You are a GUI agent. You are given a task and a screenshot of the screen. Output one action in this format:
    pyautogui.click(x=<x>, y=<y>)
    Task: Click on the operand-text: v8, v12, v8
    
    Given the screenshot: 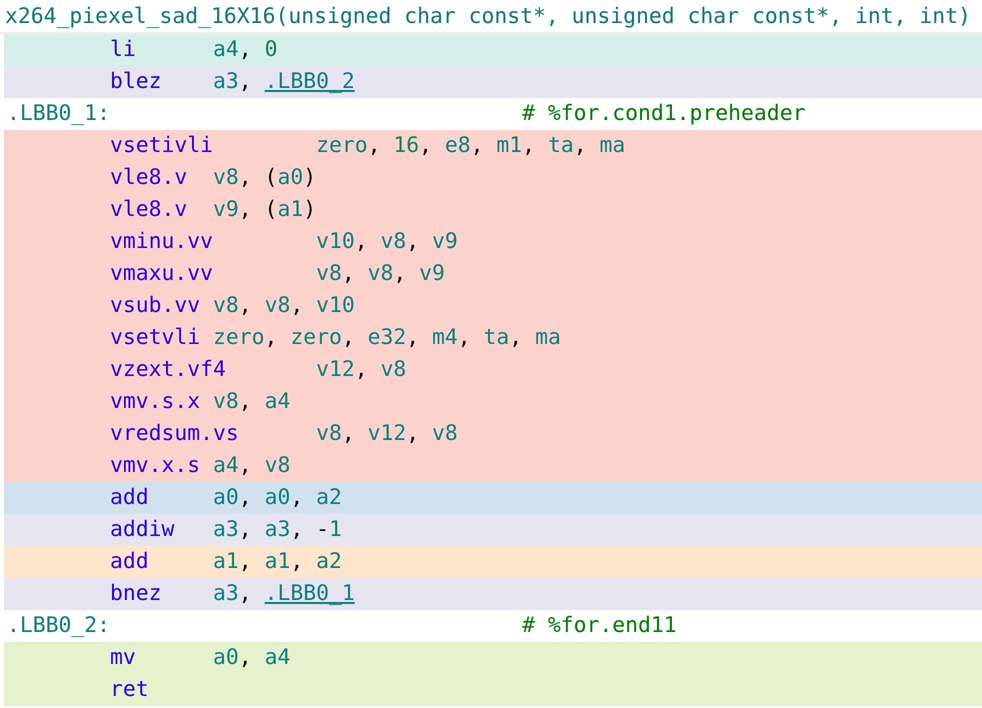 What is the action you would take?
    pyautogui.click(x=387, y=434)
    